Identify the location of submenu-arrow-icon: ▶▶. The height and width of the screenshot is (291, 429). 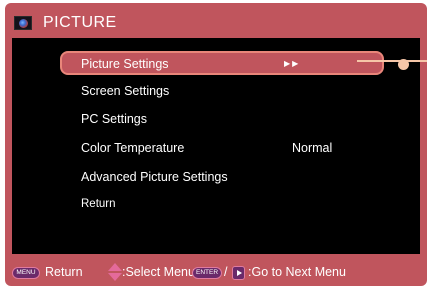
(292, 63).